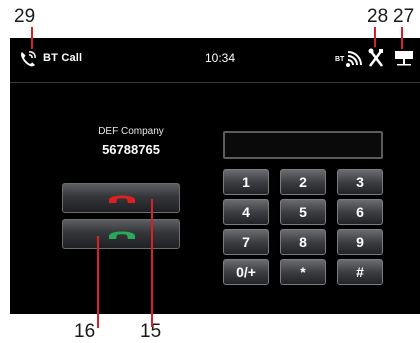  What do you see at coordinates (246, 182) in the screenshot?
I see `key-1: 1` at bounding box center [246, 182].